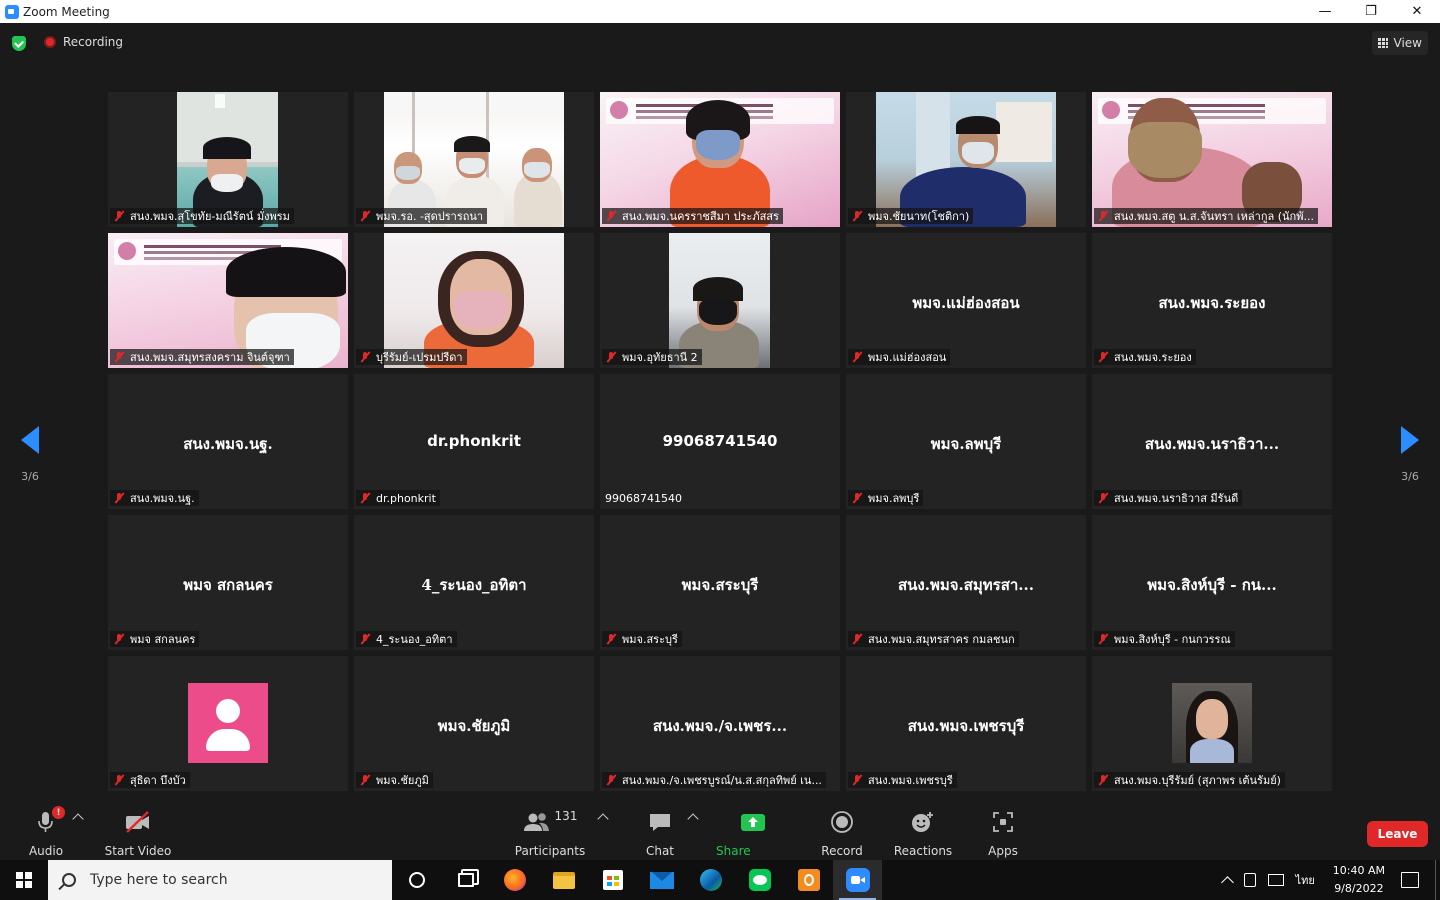  Describe the element at coordinates (710, 880) in the screenshot. I see `edge-icon` at that location.